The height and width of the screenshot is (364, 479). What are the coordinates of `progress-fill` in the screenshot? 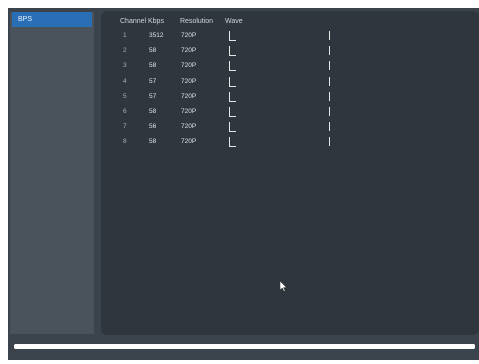 It's located at (244, 346).